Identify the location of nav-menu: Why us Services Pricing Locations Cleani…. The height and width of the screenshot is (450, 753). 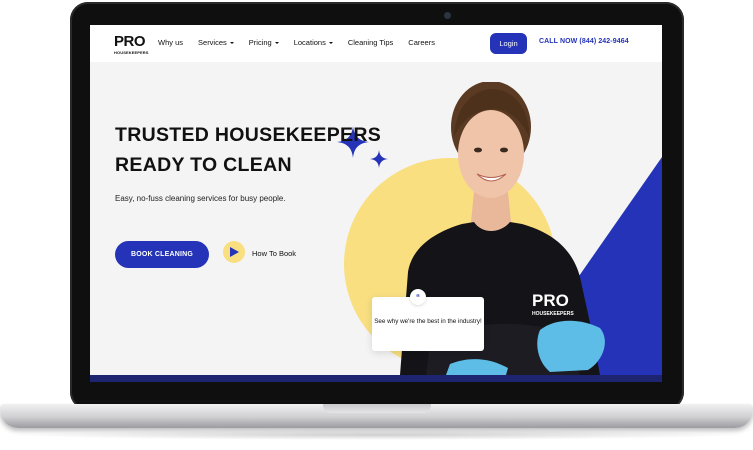
(304, 42).